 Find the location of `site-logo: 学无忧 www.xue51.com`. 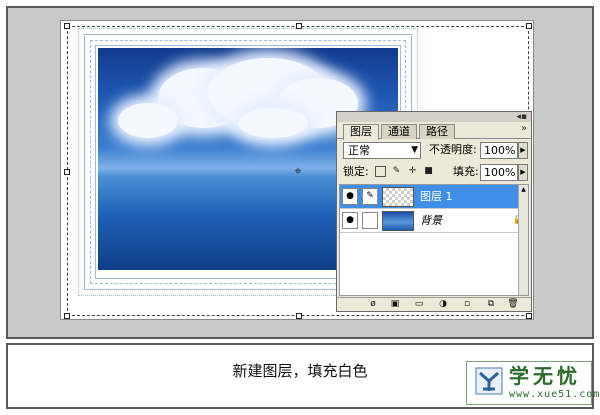

site-logo: 学无忧 www.xue51.com is located at coordinates (532, 383).